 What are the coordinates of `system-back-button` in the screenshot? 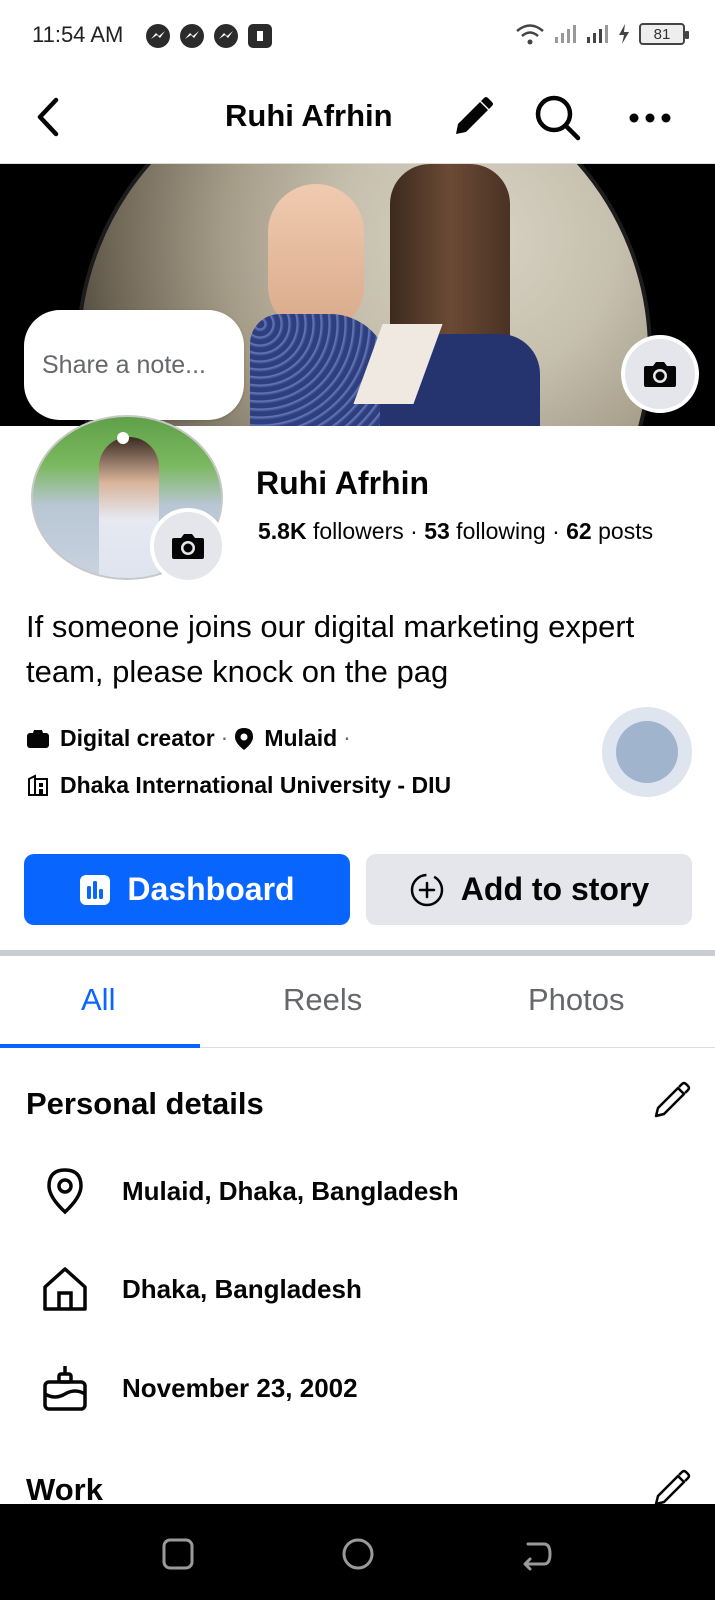 It's located at (536, 1554).